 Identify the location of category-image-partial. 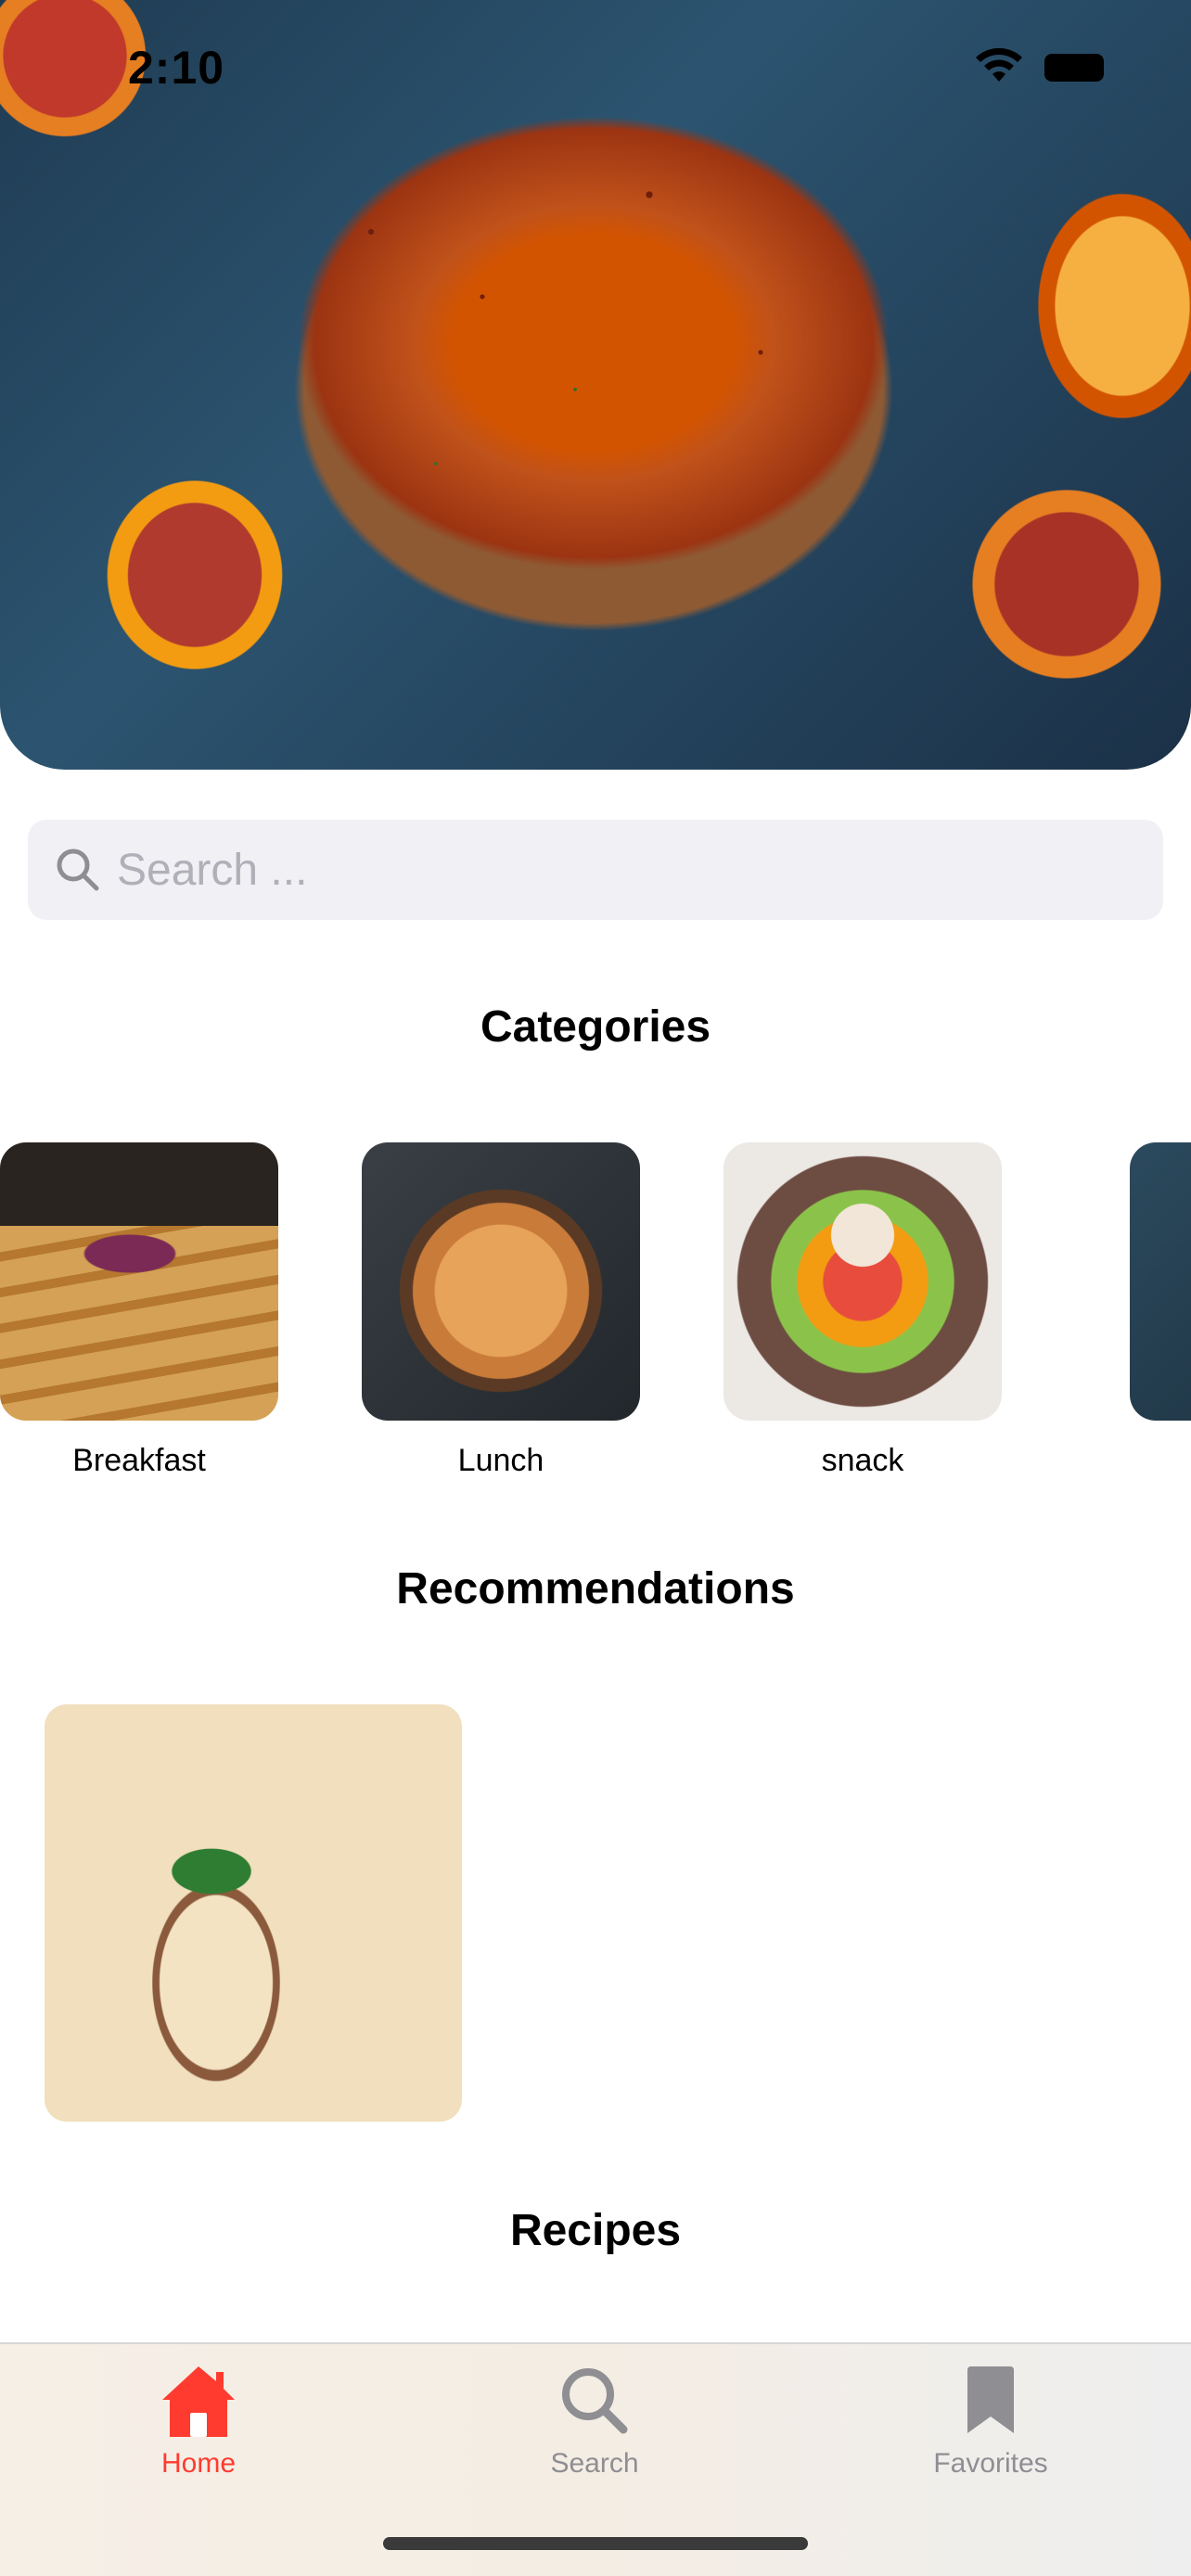
(1160, 1281).